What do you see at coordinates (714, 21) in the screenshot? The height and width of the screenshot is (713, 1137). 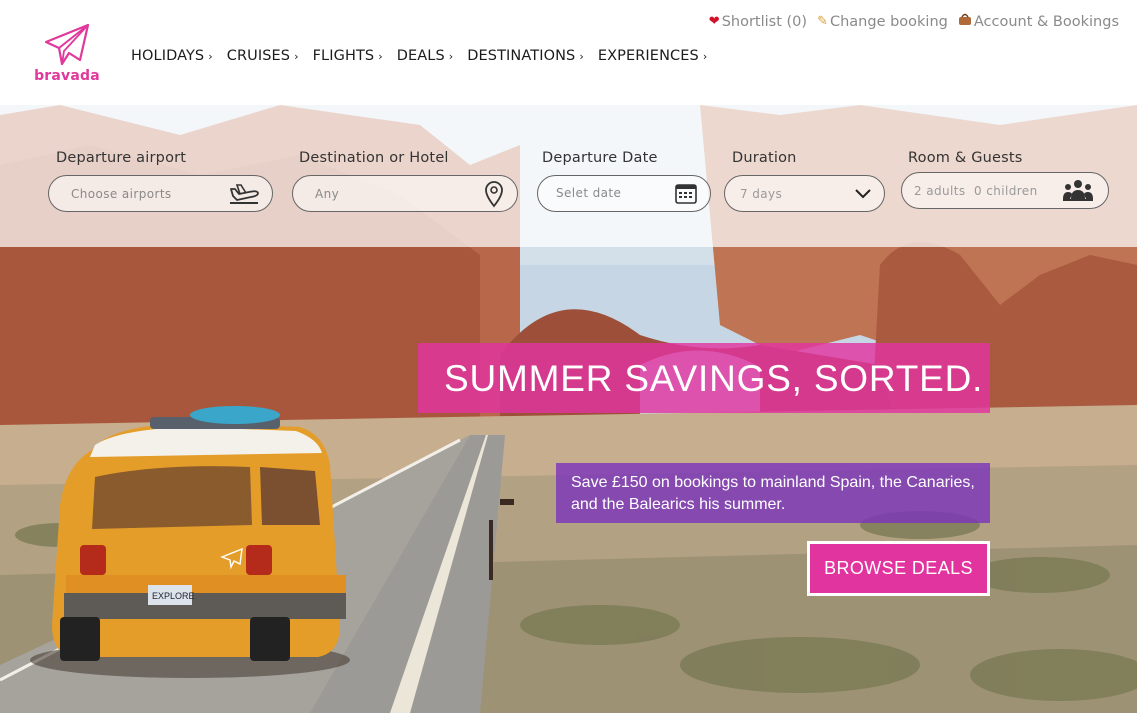 I see `heart-icon: ❤` at bounding box center [714, 21].